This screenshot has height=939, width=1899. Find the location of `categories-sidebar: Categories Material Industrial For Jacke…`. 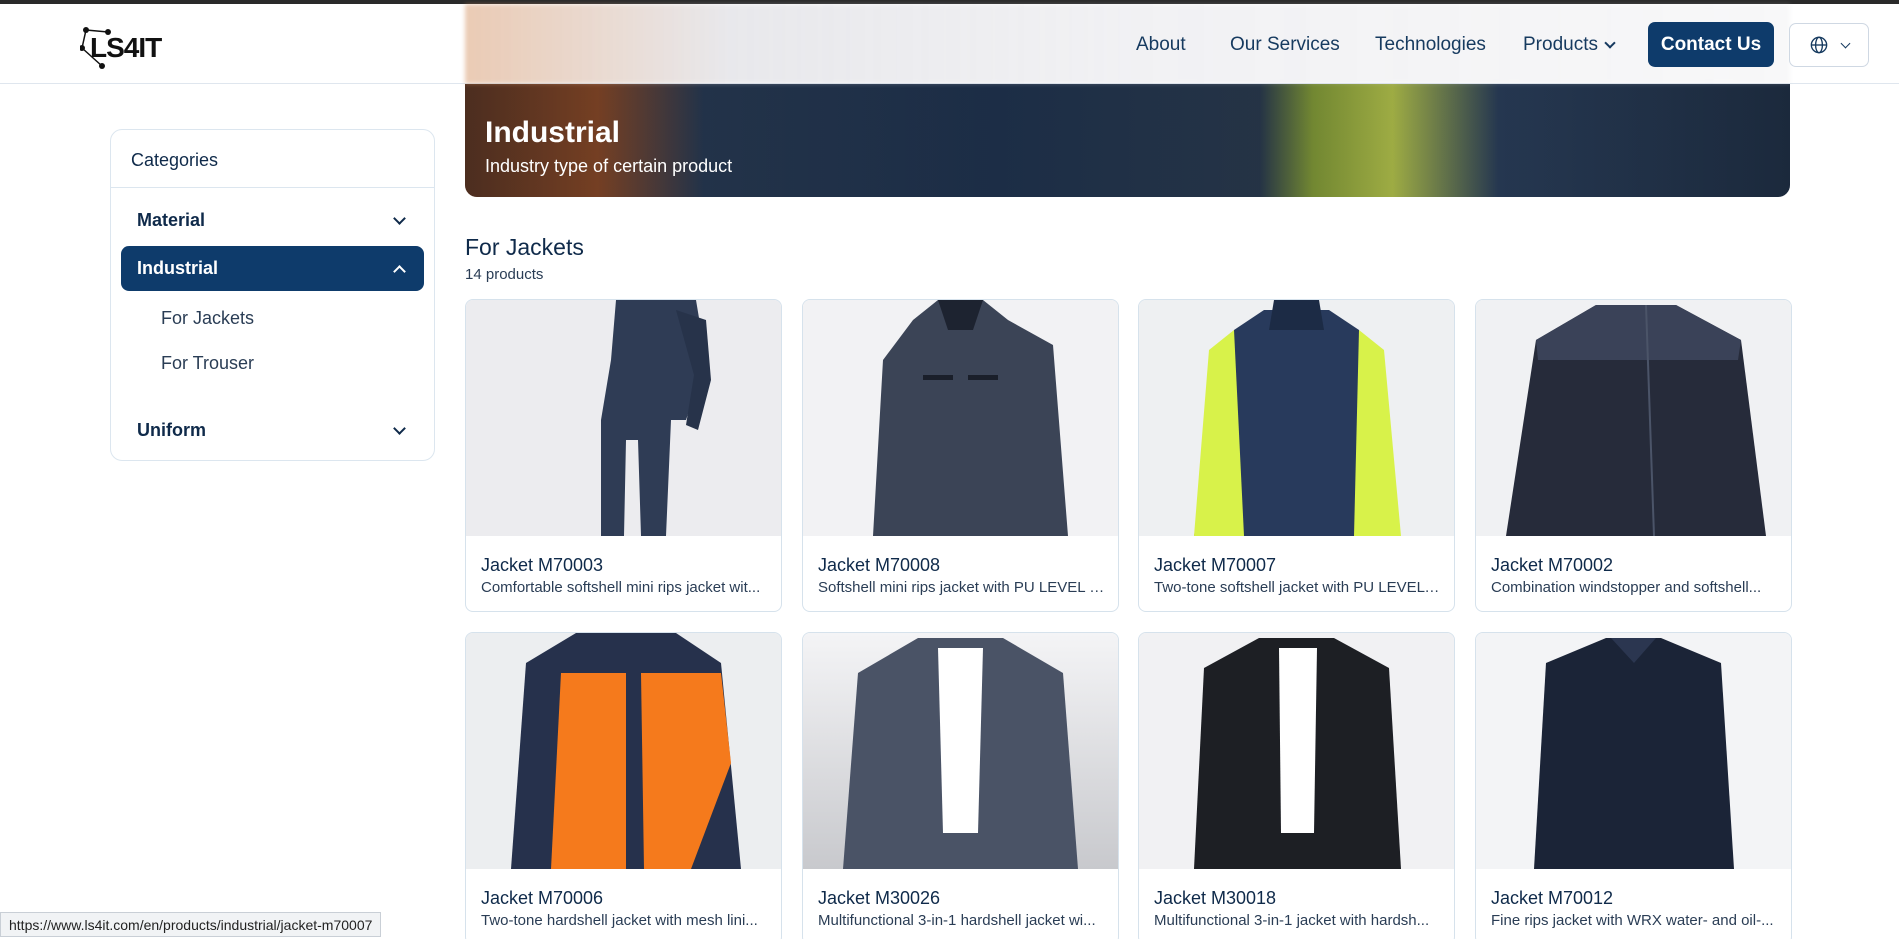

categories-sidebar: Categories Material Industrial For Jacke… is located at coordinates (272, 295).